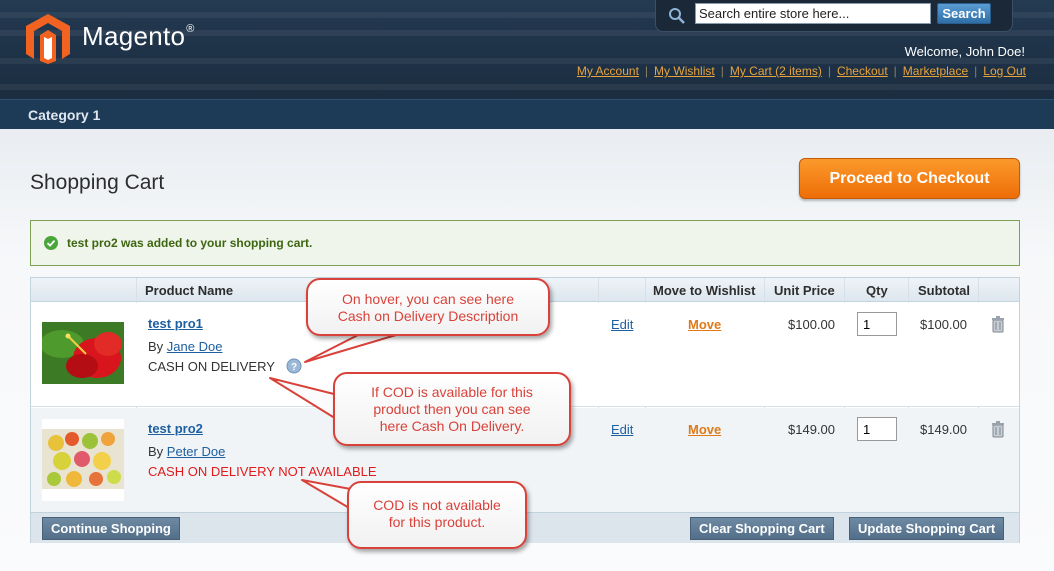 This screenshot has width=1054, height=571. I want to click on proceed-to-checkout-button: Proceed to Checkout, so click(909, 178).